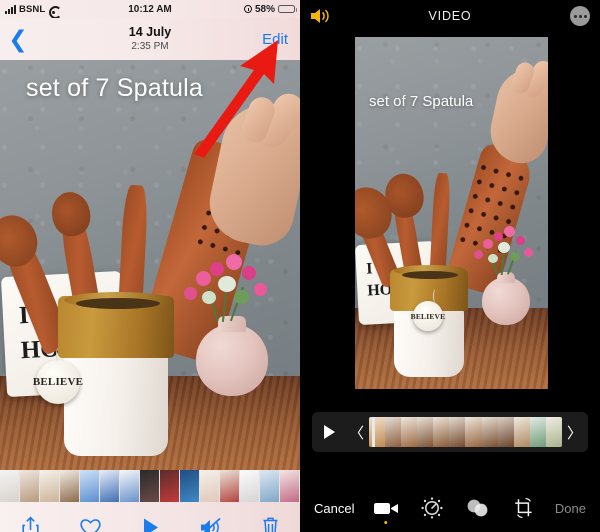 The image size is (600, 532). What do you see at coordinates (385, 522) in the screenshot?
I see `active-tool-indicator` at bounding box center [385, 522].